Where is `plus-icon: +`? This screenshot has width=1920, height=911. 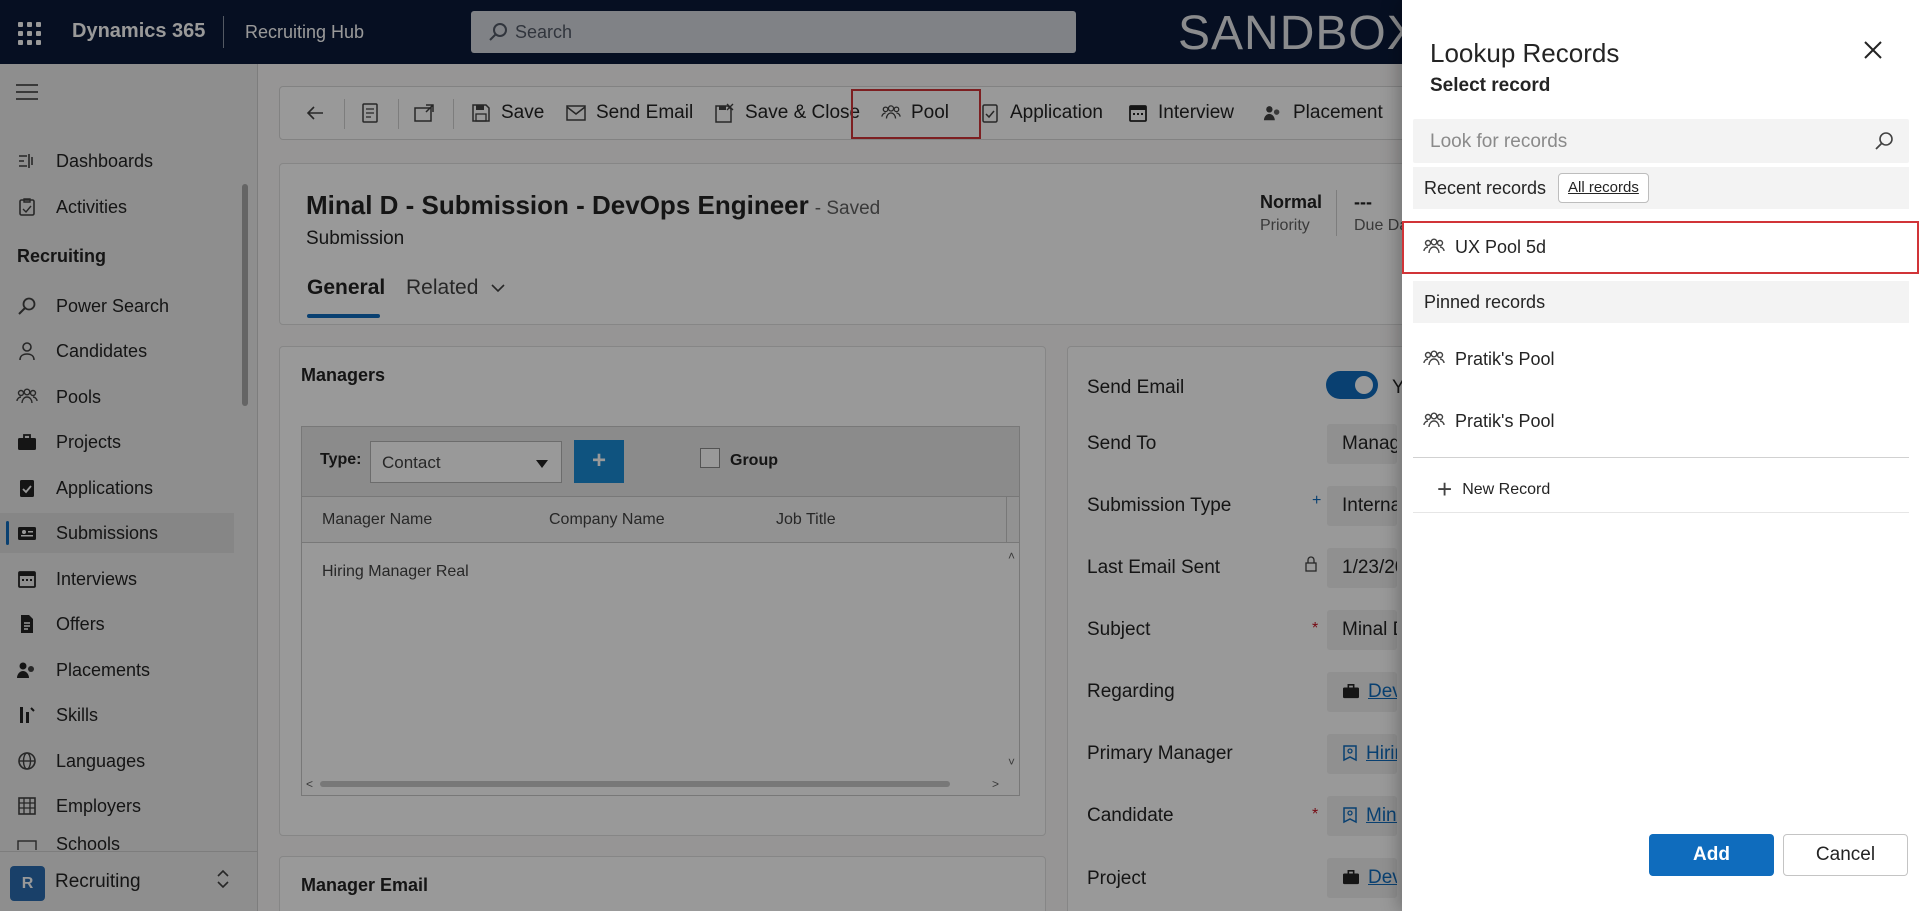 plus-icon: + is located at coordinates (1445, 489).